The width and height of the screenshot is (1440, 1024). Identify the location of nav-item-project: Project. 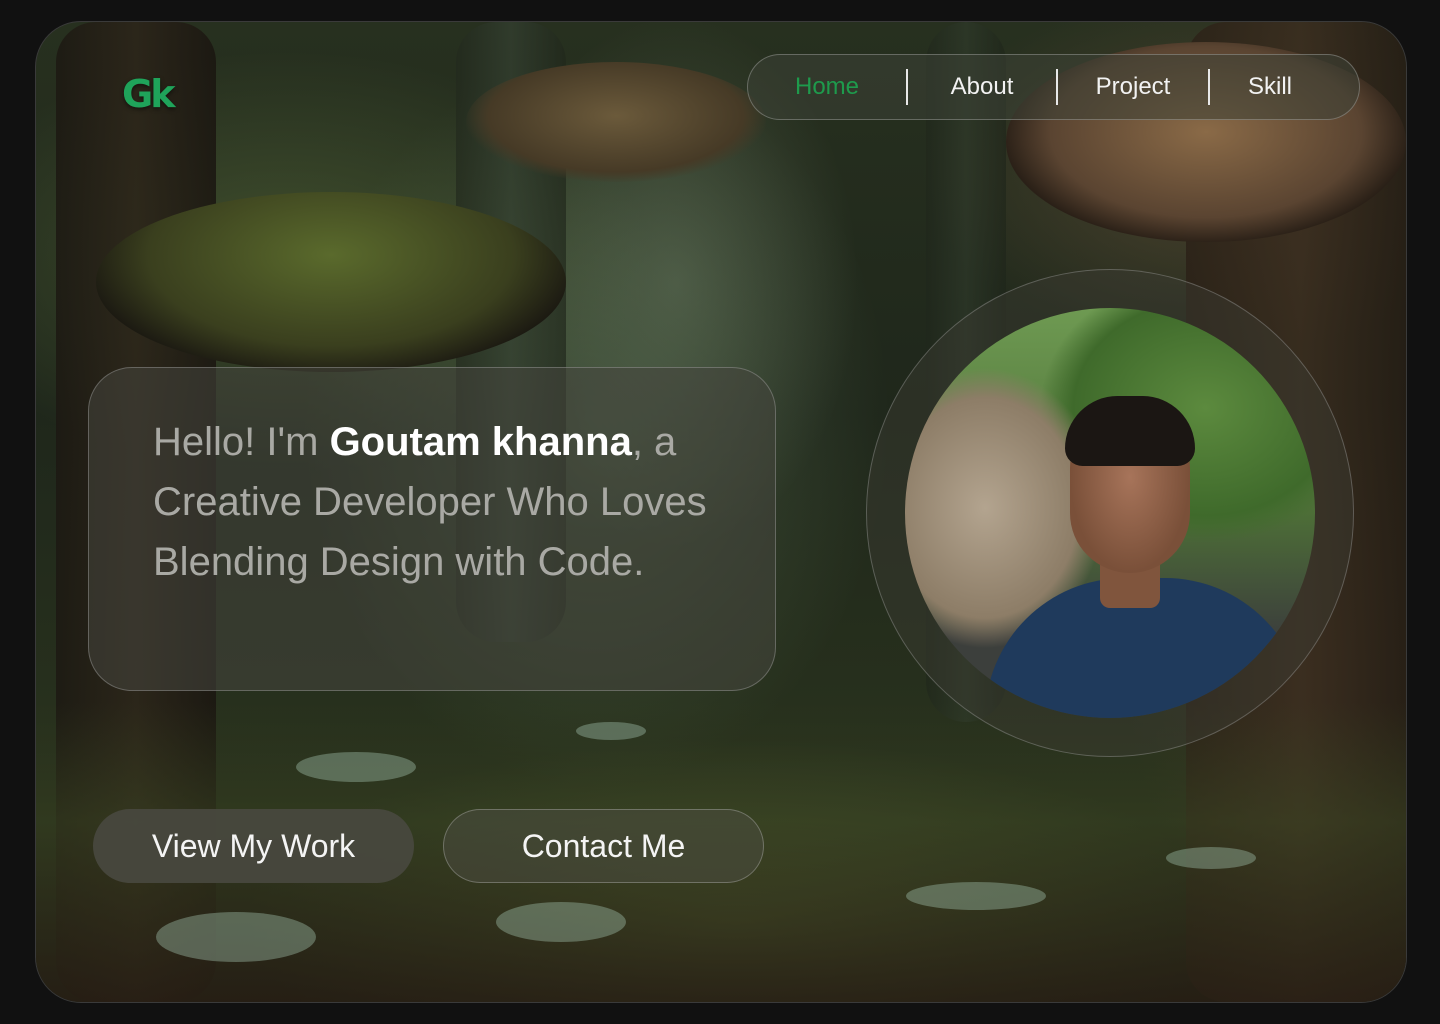
(1133, 87).